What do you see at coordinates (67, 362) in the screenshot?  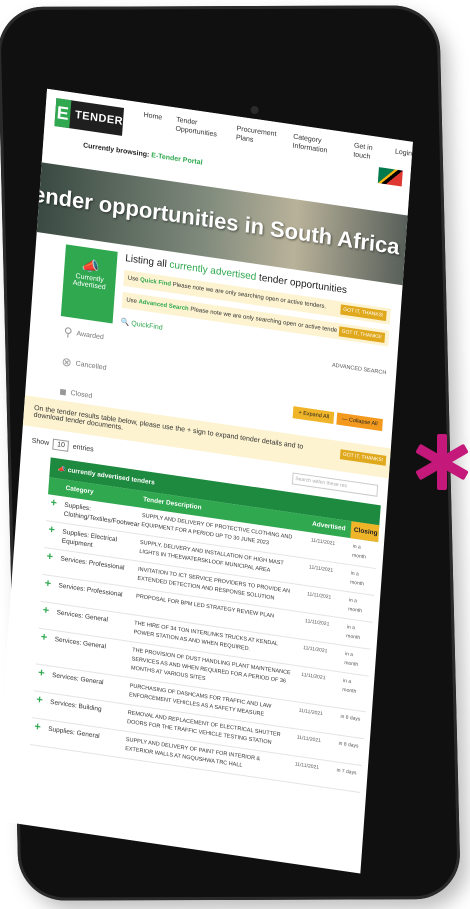 I see `cancel-icon: ⊗` at bounding box center [67, 362].